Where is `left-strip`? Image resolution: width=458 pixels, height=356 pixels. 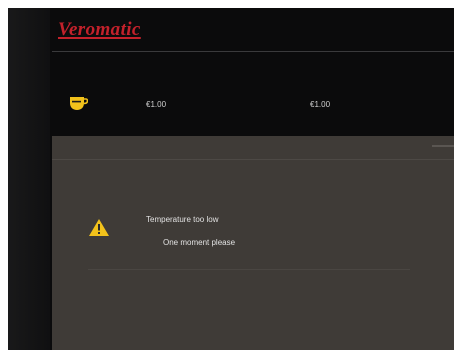 left-strip is located at coordinates (29, 179).